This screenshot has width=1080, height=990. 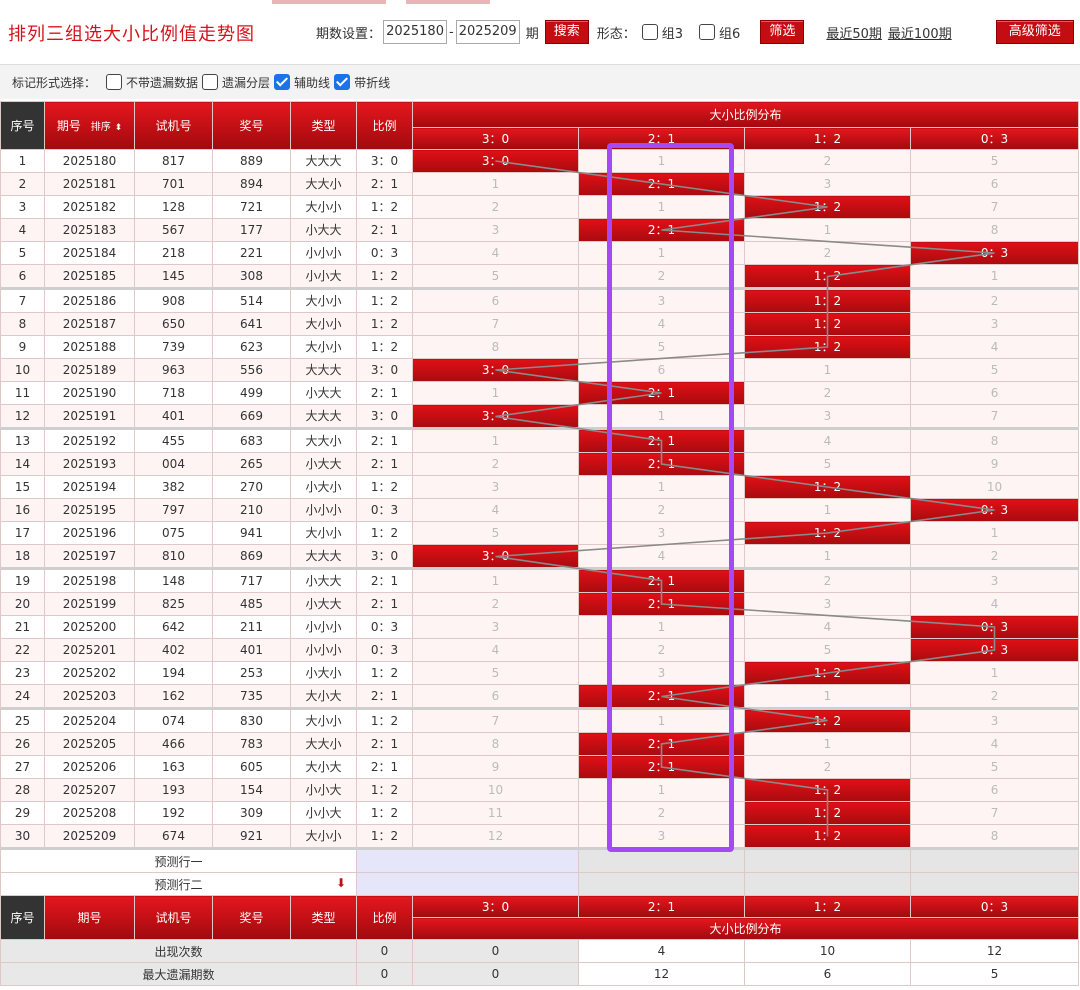 I want to click on advanced-filter-button: 高级筛选, so click(x=1034, y=32).